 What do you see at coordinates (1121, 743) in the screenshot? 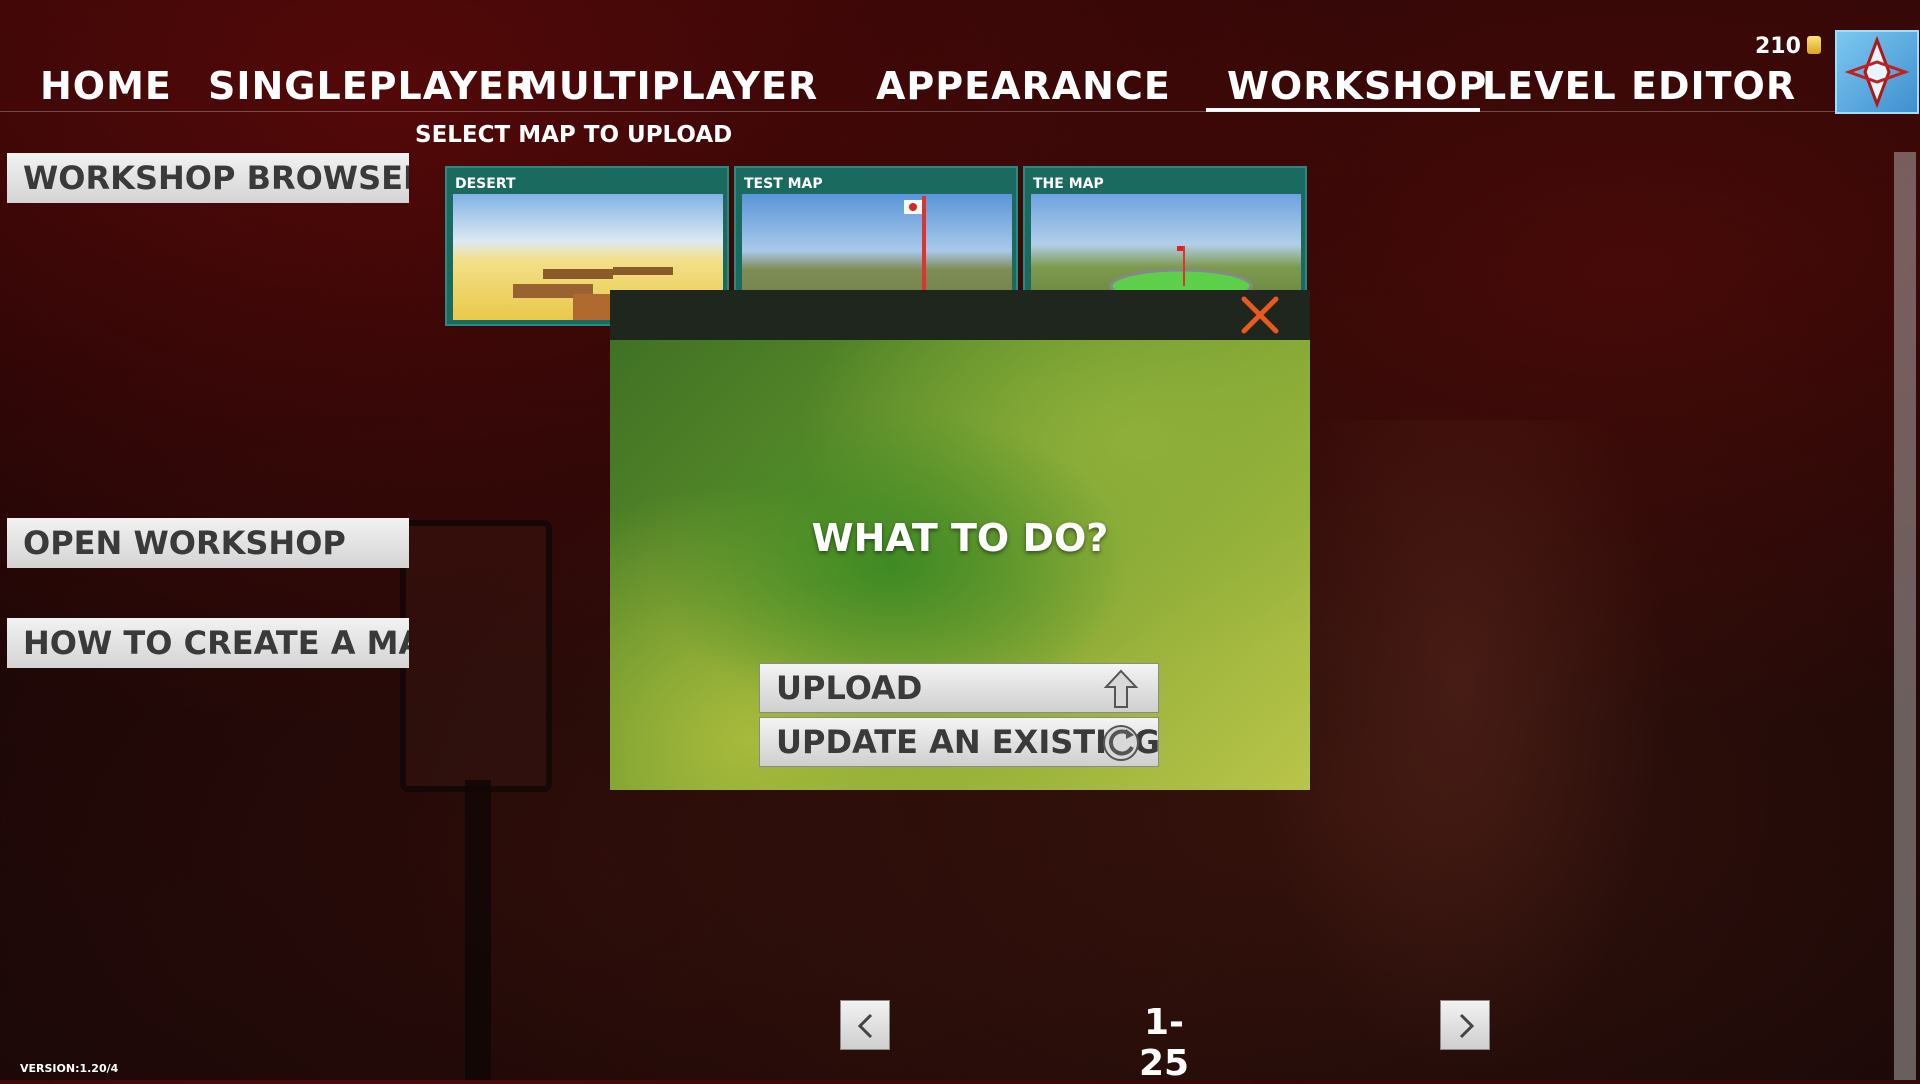
I see `refresh-icon` at bounding box center [1121, 743].